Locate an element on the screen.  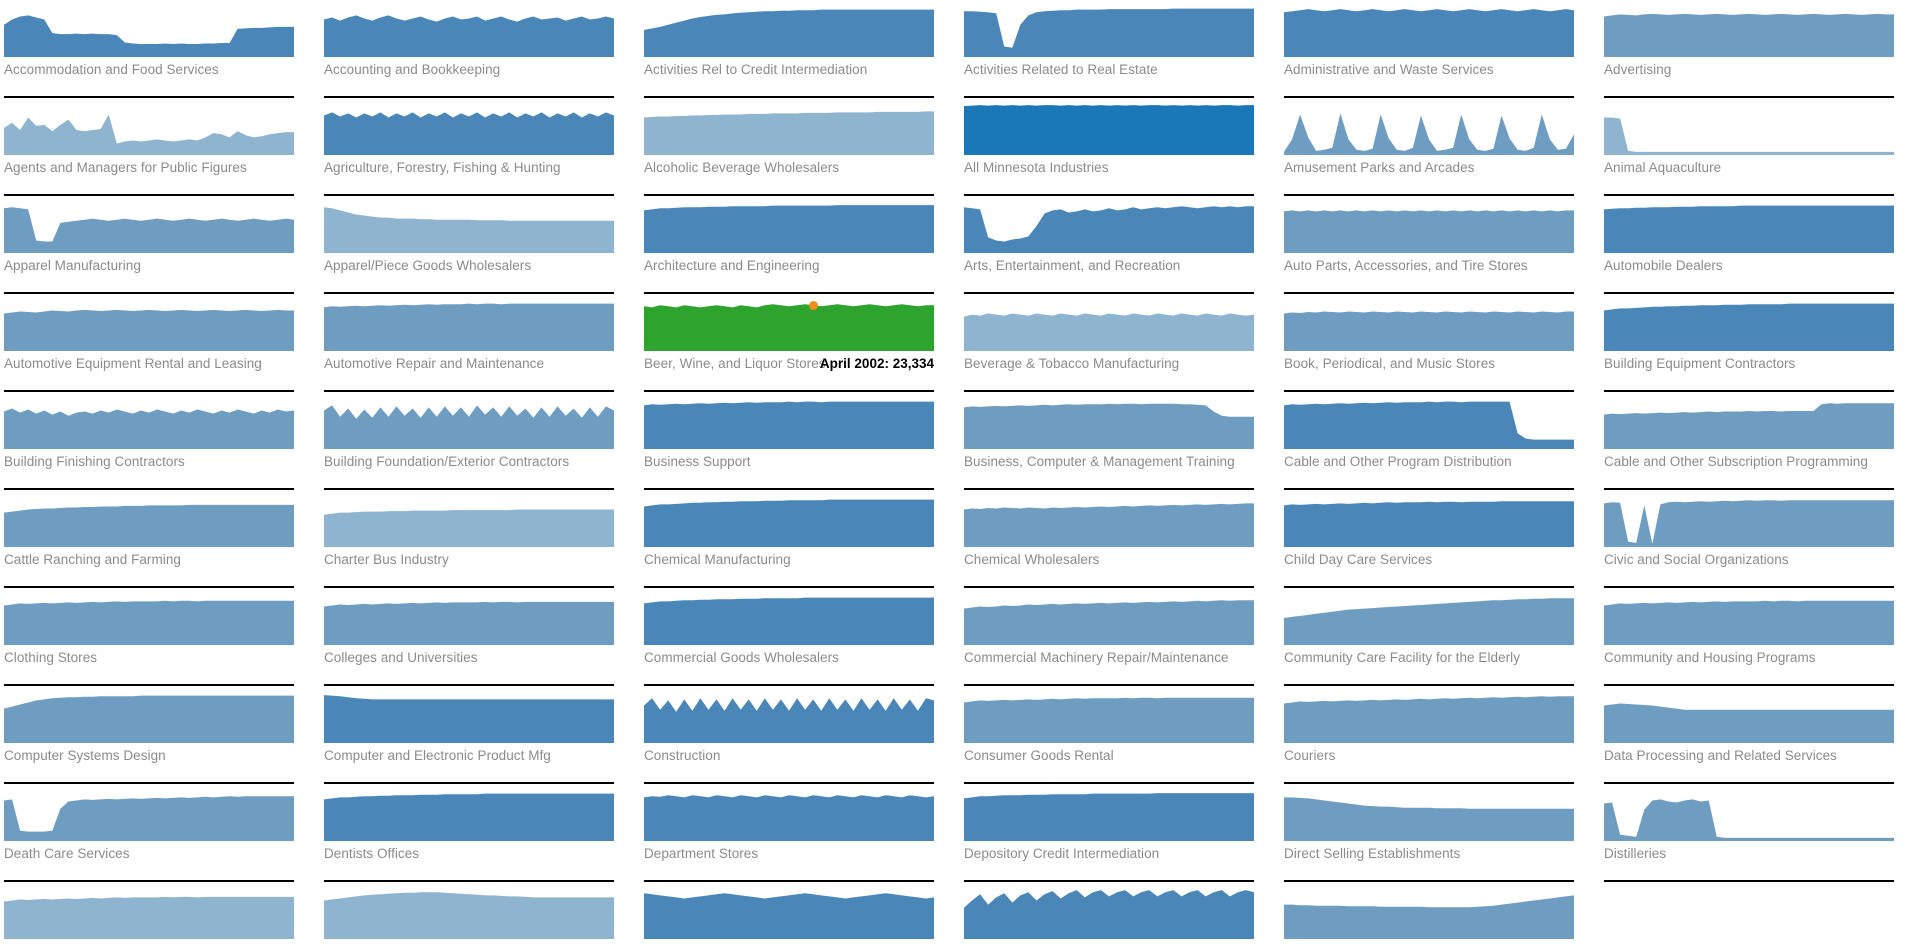
sparkline-cell: Clothing Stores is located at coordinates (160, 637).